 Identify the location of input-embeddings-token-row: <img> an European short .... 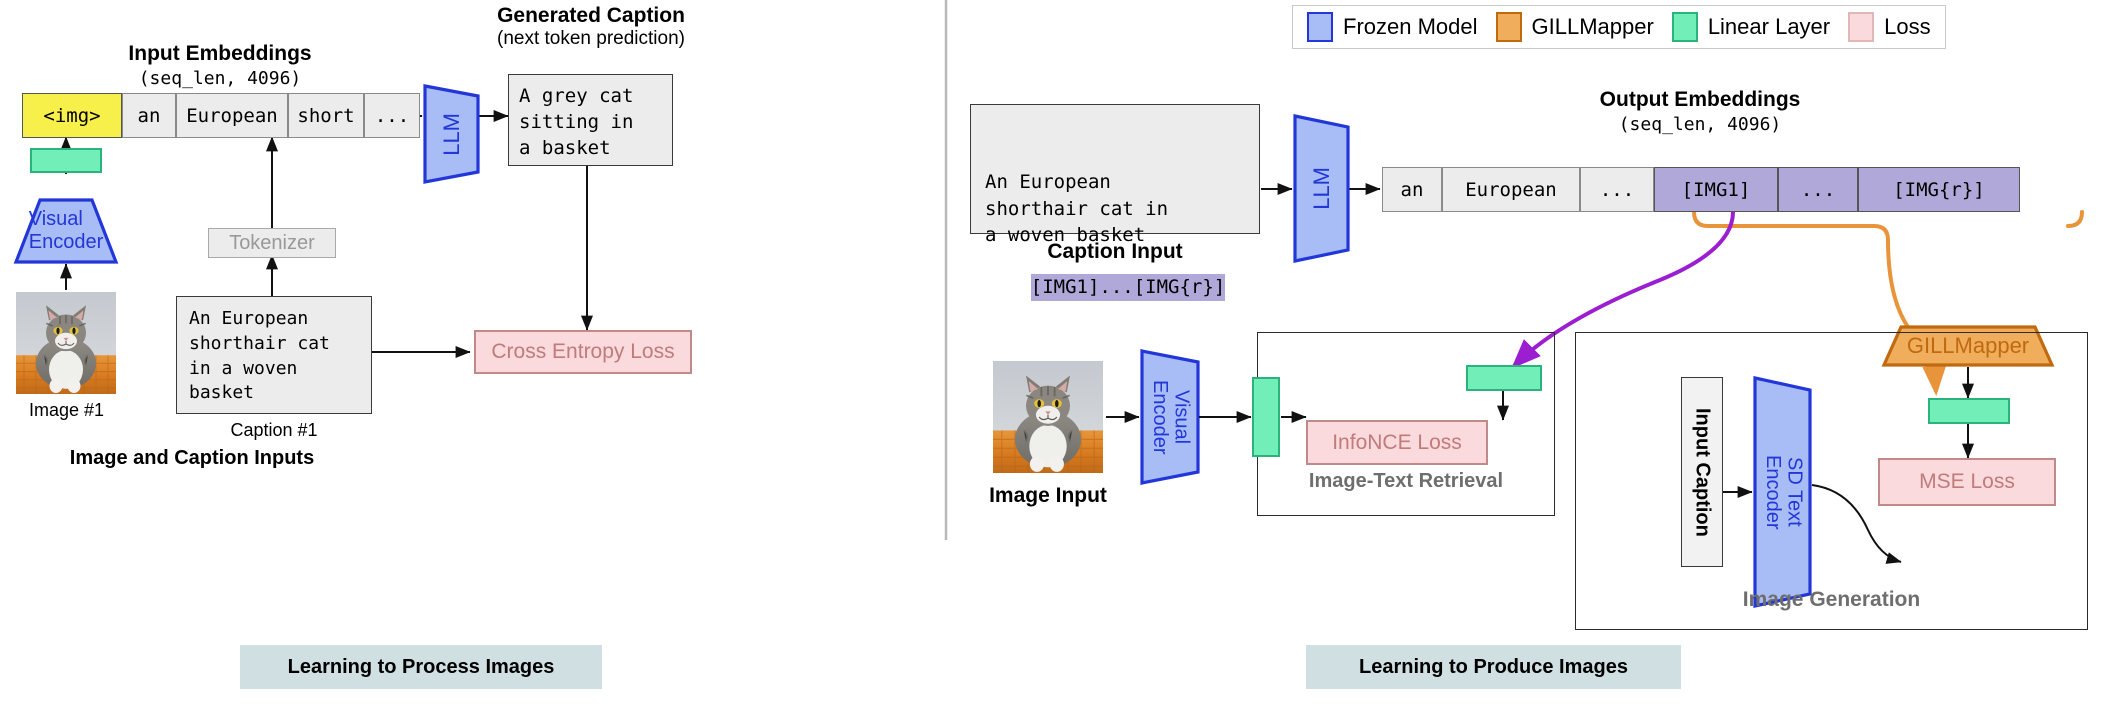
(221, 115).